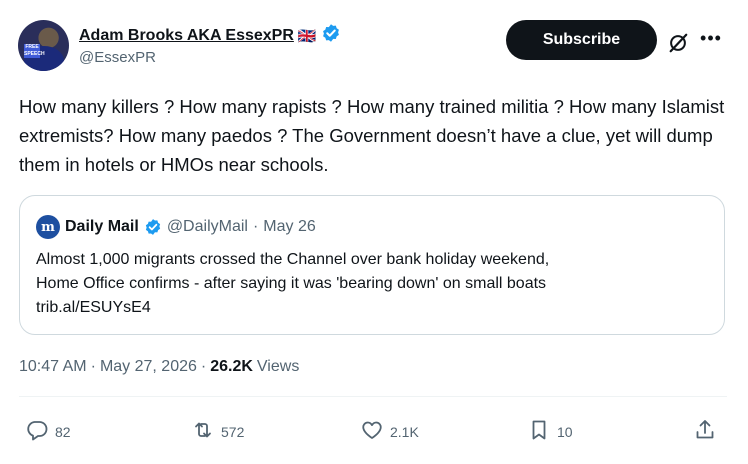  What do you see at coordinates (711, 41) in the screenshot?
I see `more-icon: •••` at bounding box center [711, 41].